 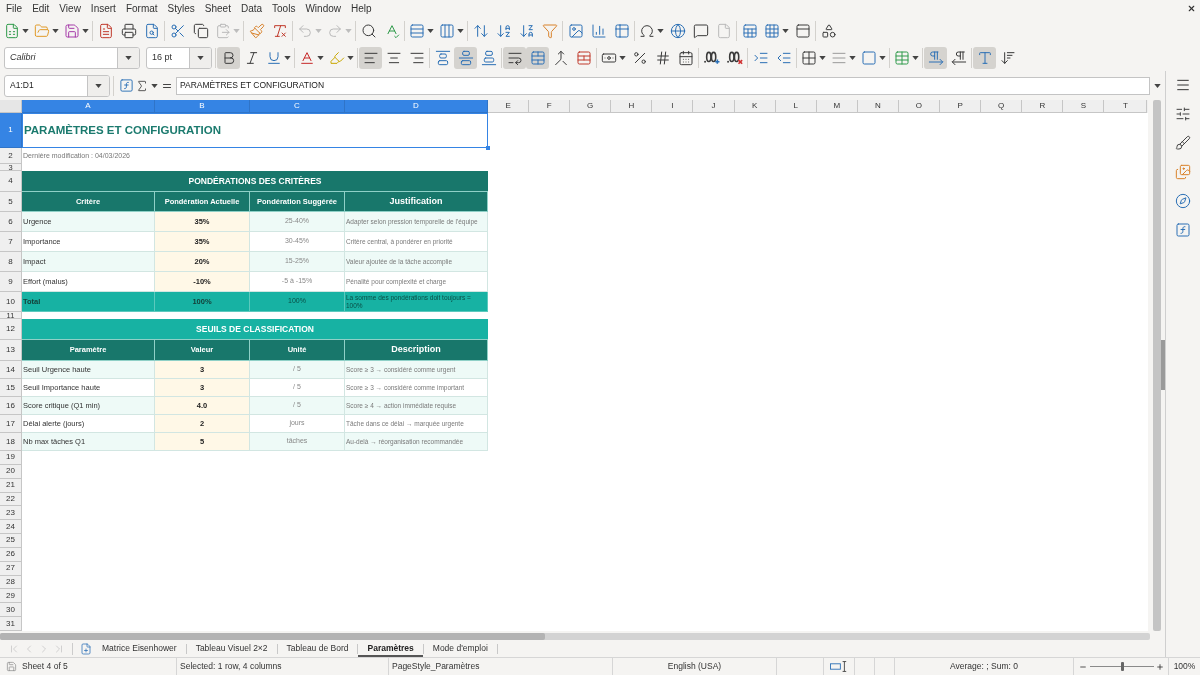 What do you see at coordinates (465, 57) in the screenshot?
I see `center-vertically-button` at bounding box center [465, 57].